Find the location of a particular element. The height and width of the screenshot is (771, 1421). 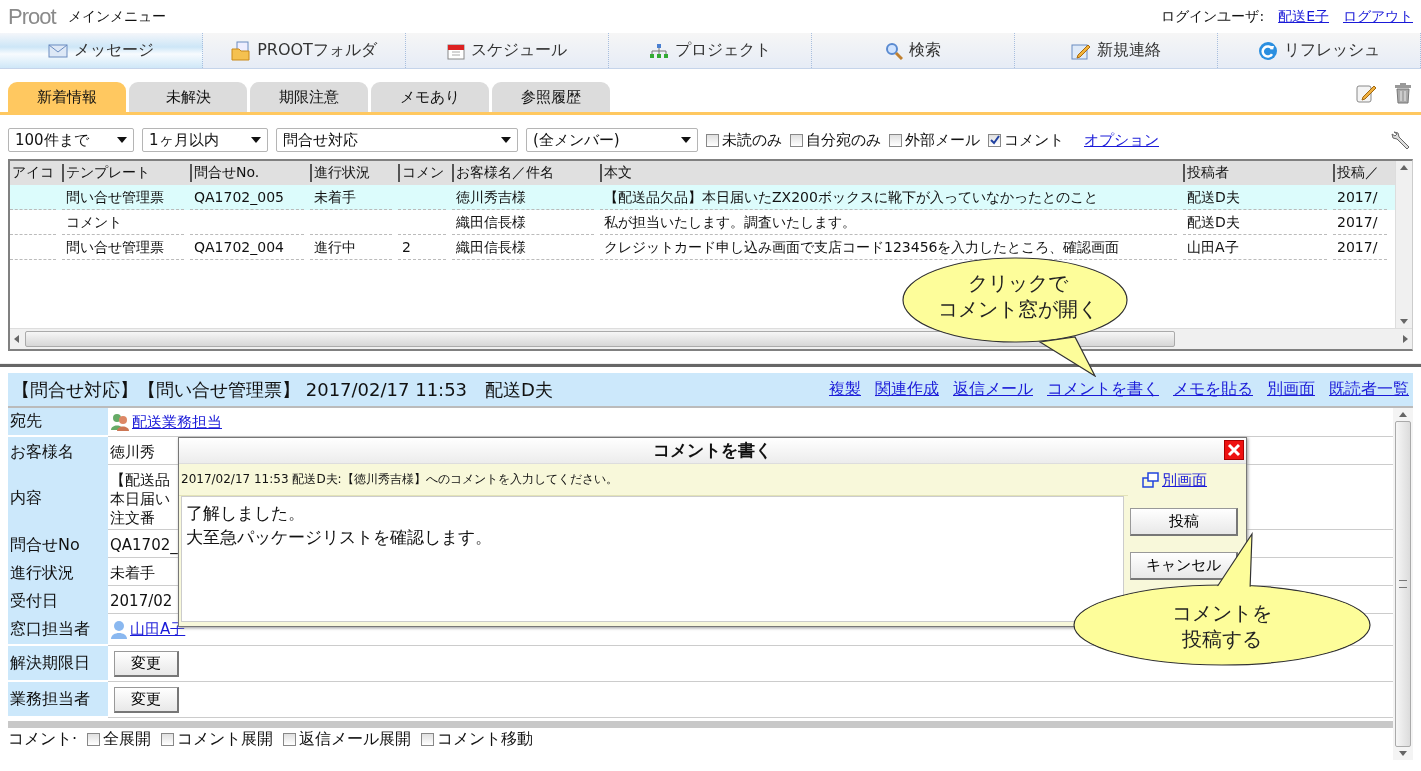

nav-item: スケジュール is located at coordinates (507, 50).